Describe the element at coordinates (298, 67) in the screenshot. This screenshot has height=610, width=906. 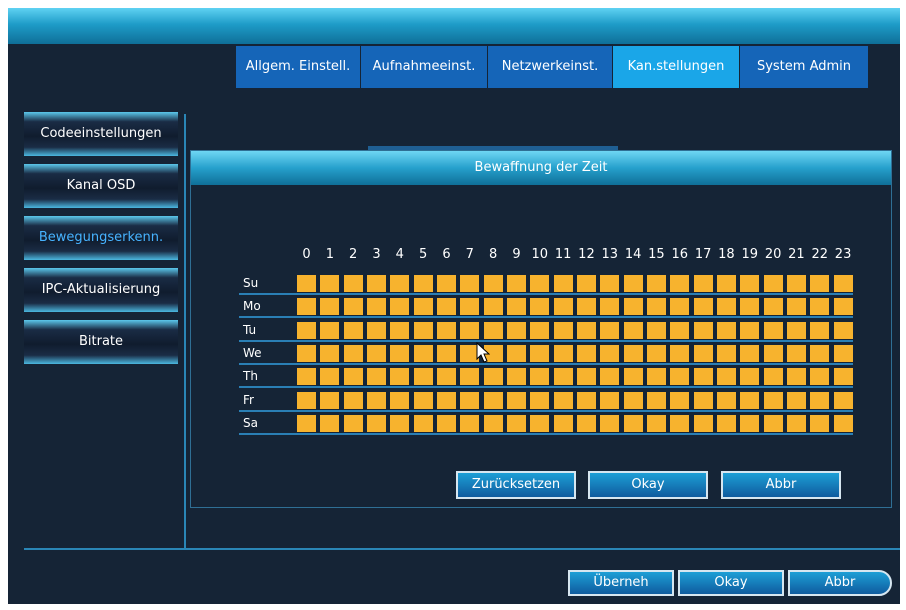
I see `tab-general-settings: Allgem. Einstell.` at that location.